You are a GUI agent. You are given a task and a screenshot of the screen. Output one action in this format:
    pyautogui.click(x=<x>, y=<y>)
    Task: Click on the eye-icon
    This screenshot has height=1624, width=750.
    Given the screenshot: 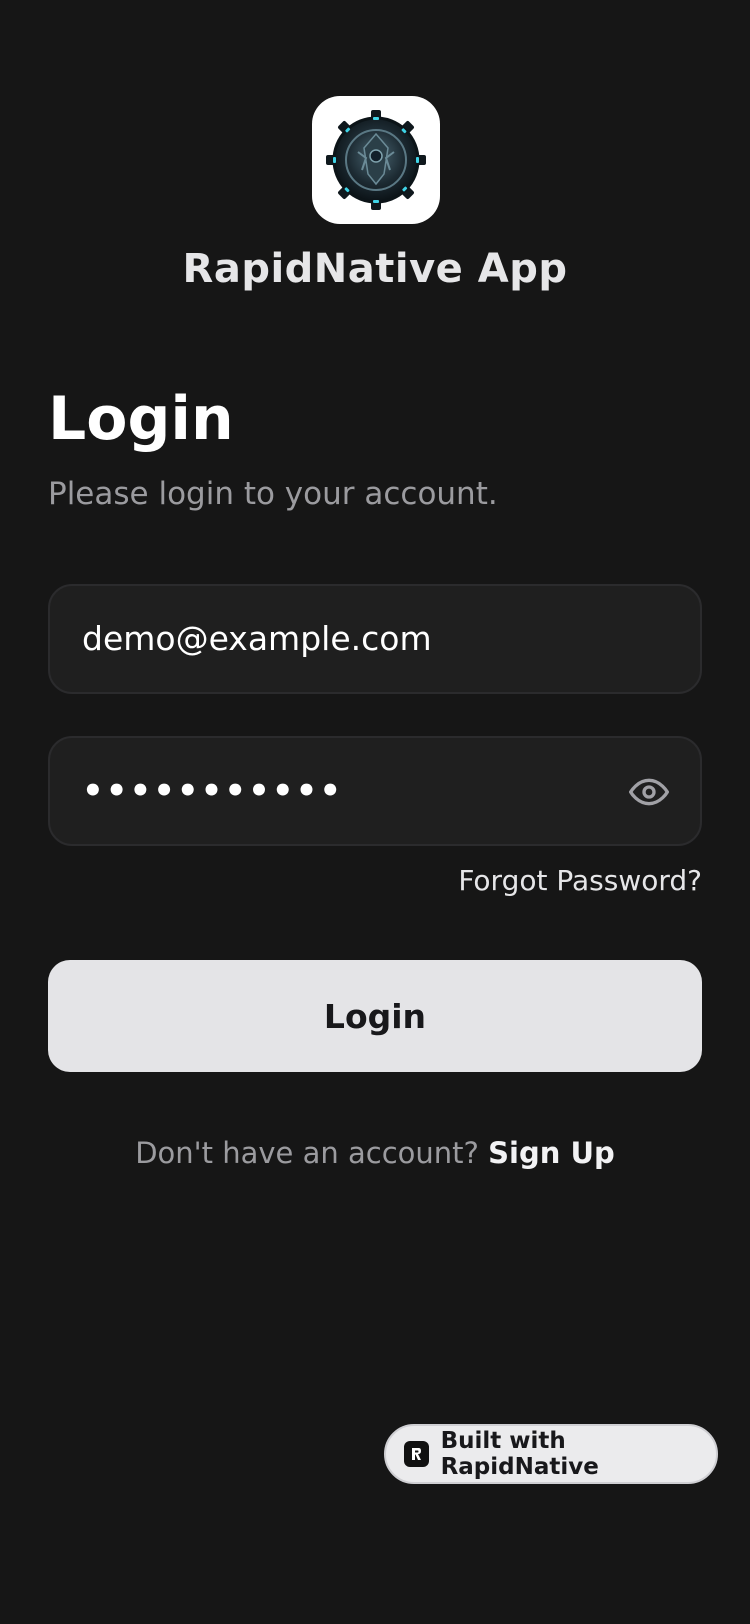 What is the action you would take?
    pyautogui.click(x=649, y=792)
    